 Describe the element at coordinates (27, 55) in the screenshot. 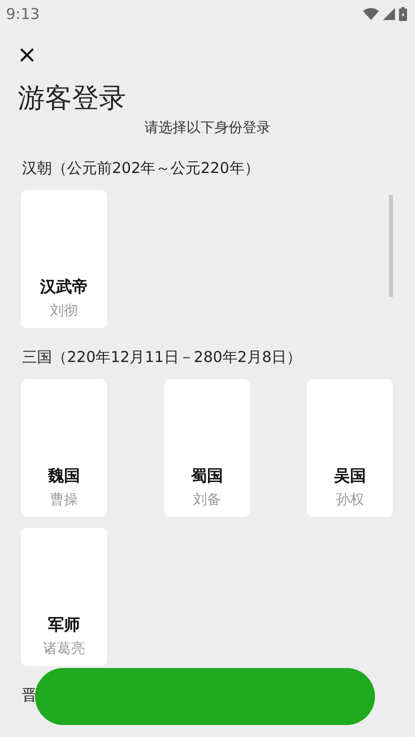

I see `close-icon` at that location.